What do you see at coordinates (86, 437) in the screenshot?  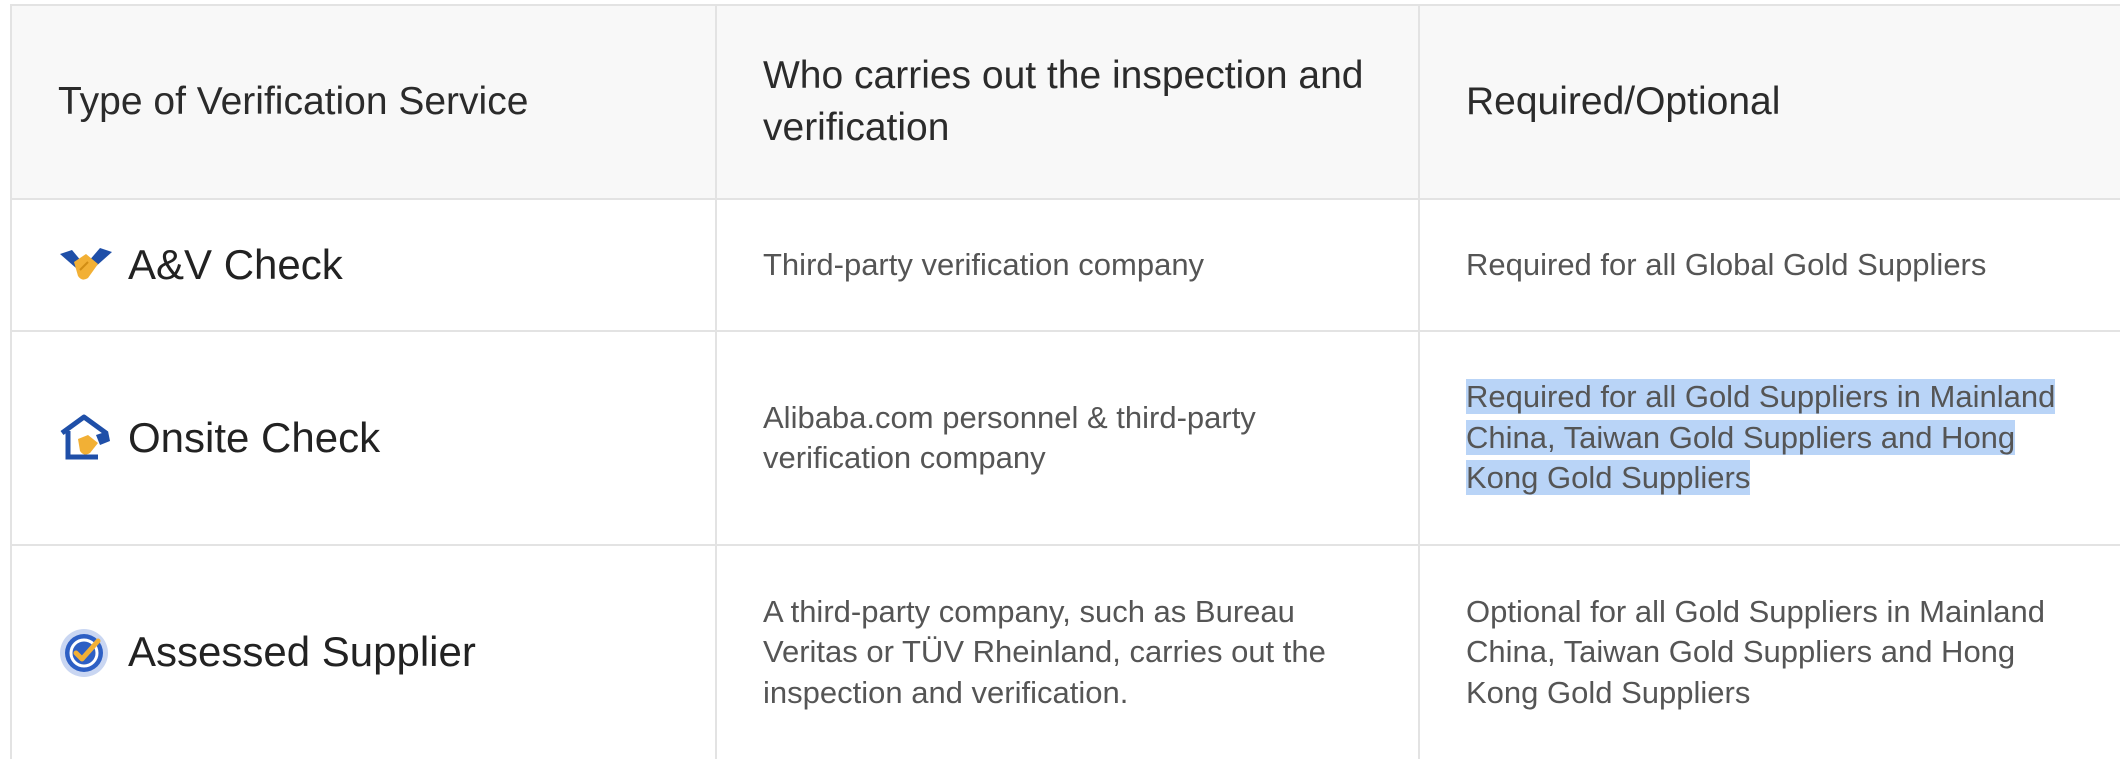 I see `onsite-check-house-icon` at bounding box center [86, 437].